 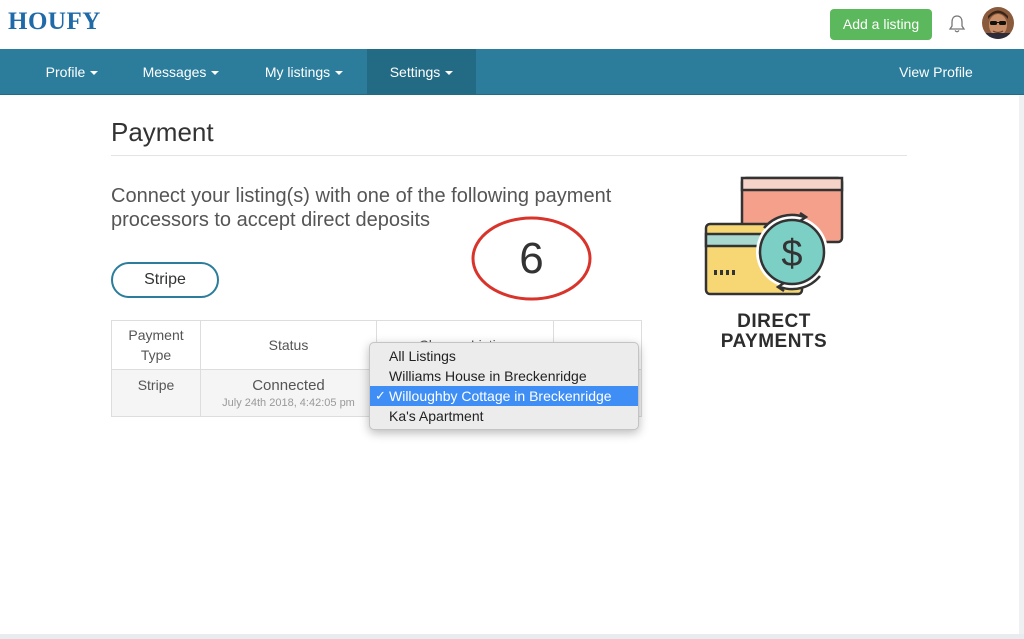 I want to click on nav-messages: Messages, so click(x=181, y=72).